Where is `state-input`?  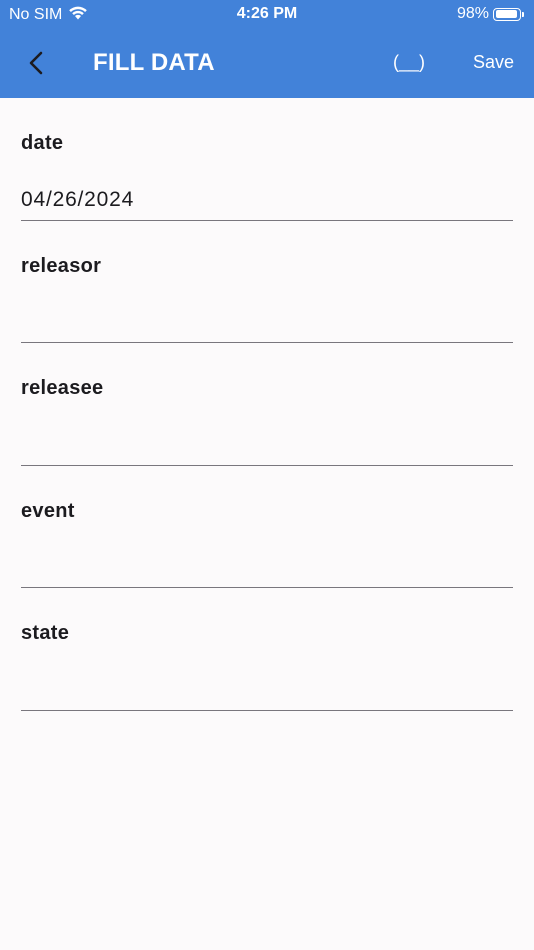 state-input is located at coordinates (267, 690).